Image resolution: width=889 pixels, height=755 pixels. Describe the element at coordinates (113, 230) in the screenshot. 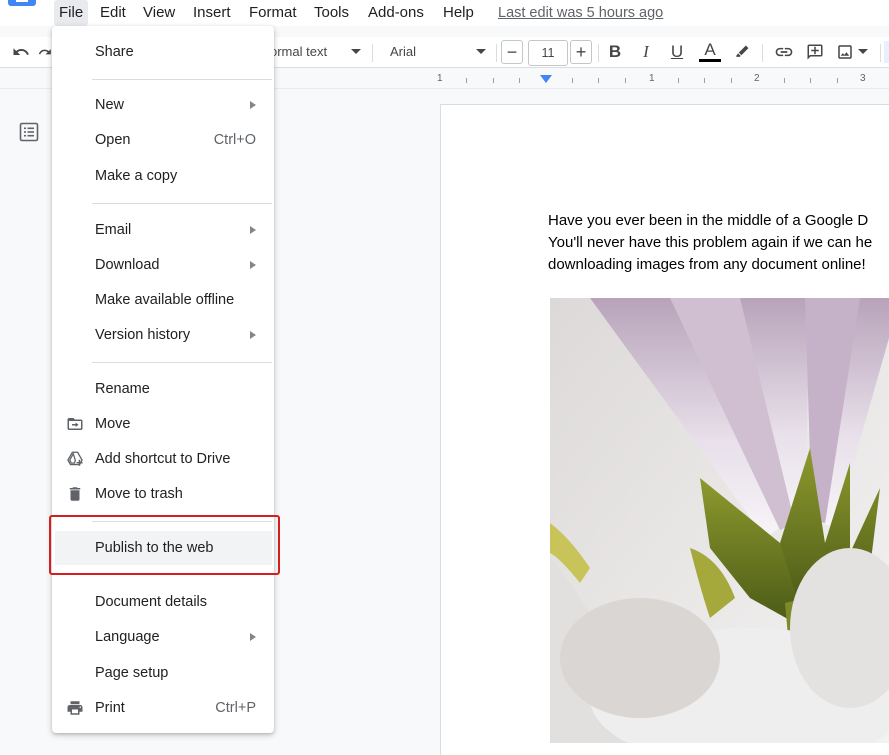

I see `menu-item-label: Email` at that location.